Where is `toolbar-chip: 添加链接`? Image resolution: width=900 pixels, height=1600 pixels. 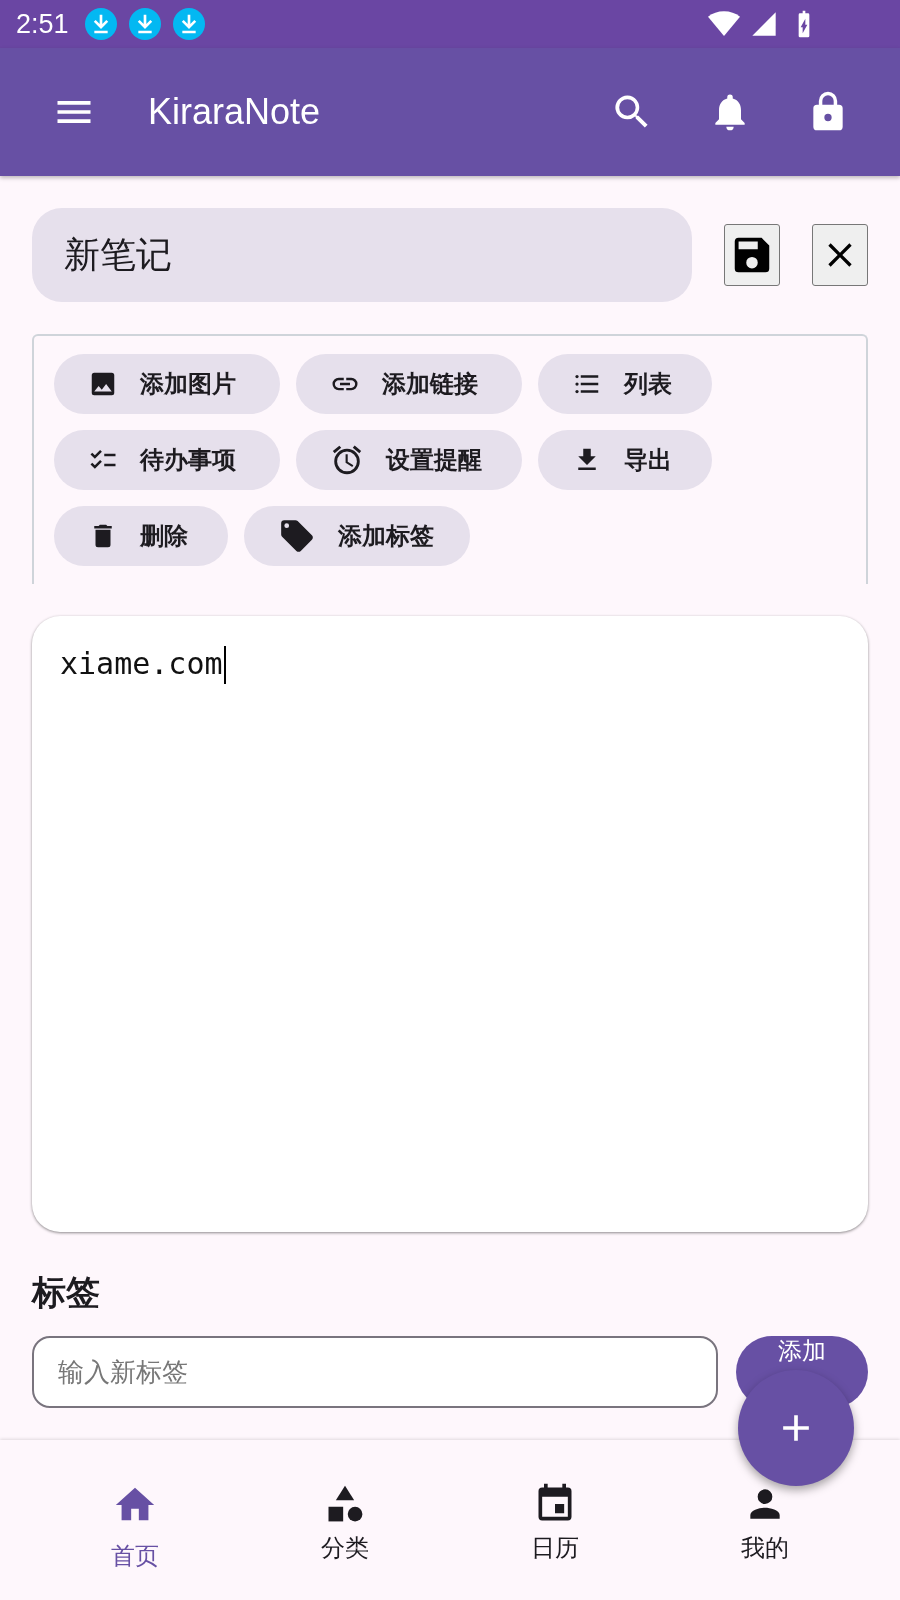
toolbar-chip: 添加链接 is located at coordinates (409, 384).